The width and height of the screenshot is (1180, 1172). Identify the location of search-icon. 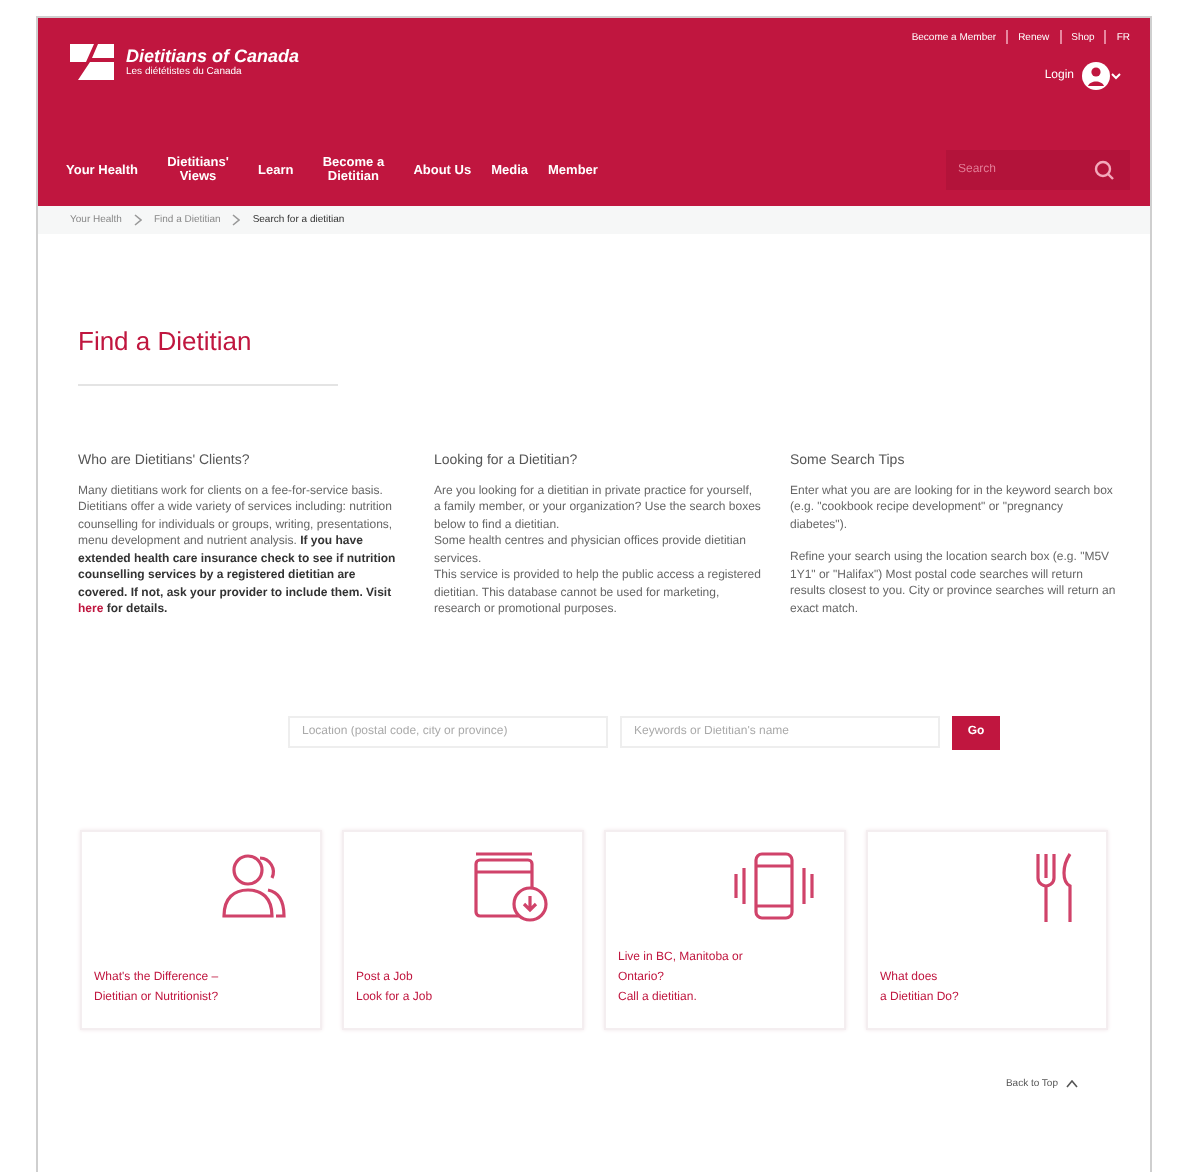
(1104, 170).